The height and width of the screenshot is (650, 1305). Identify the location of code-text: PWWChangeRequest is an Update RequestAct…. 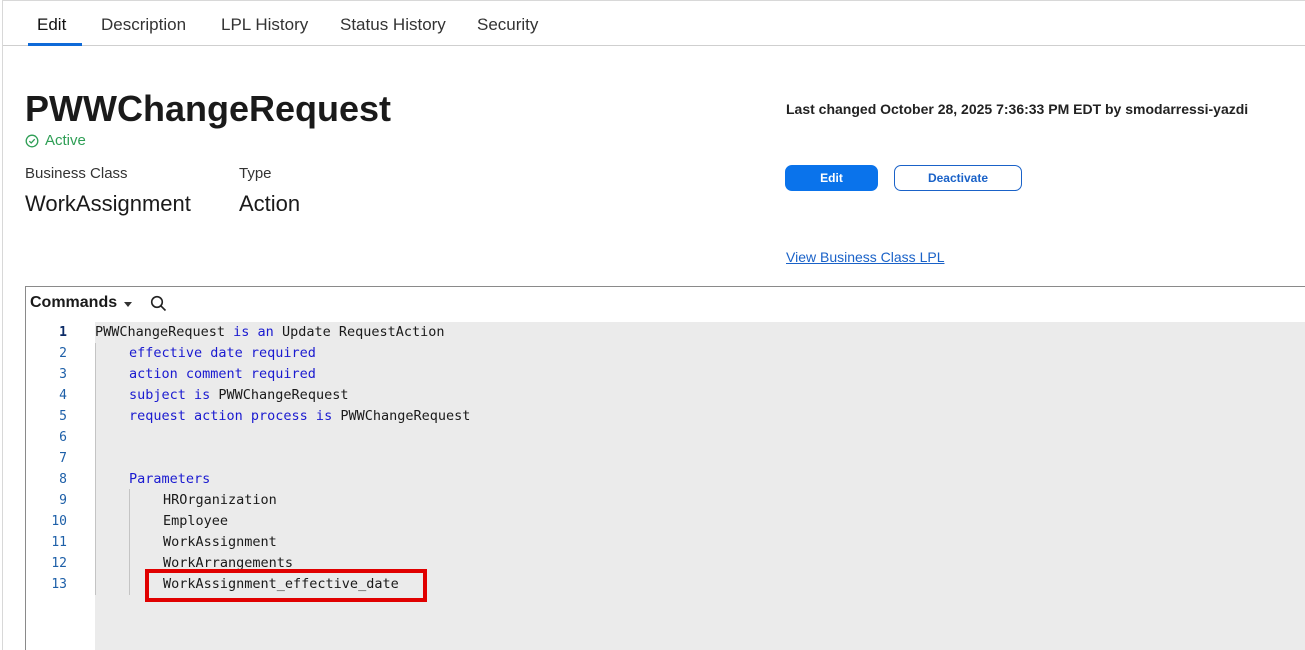
(270, 332).